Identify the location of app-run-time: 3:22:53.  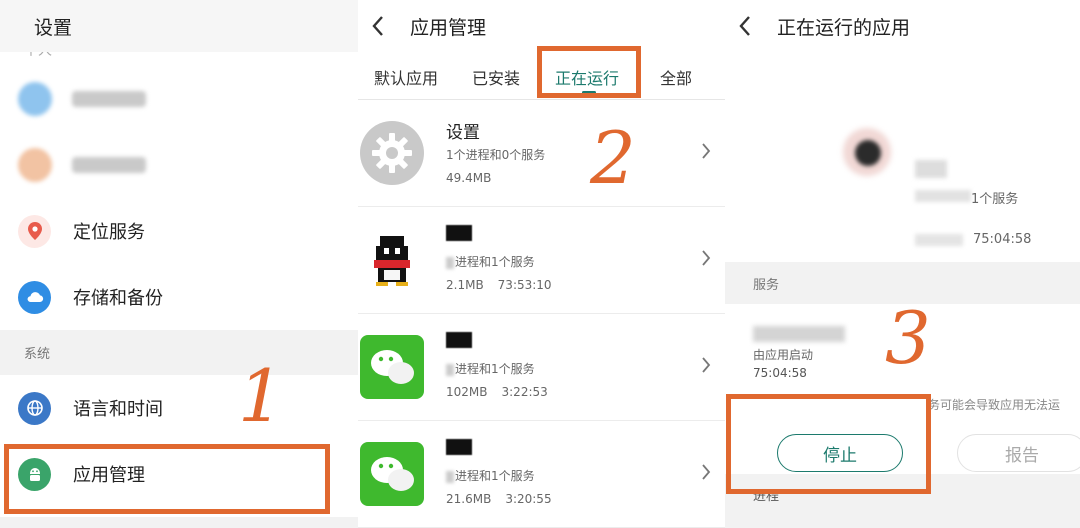
(524, 392).